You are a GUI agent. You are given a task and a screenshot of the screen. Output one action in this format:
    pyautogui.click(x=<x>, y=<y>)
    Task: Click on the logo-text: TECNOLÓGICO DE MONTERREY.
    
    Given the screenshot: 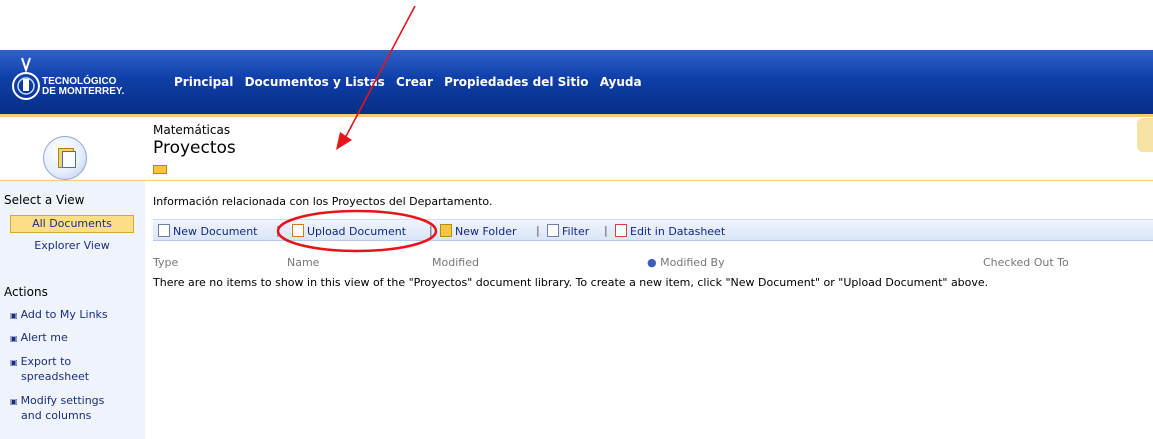 What is the action you would take?
    pyautogui.click(x=83, y=87)
    